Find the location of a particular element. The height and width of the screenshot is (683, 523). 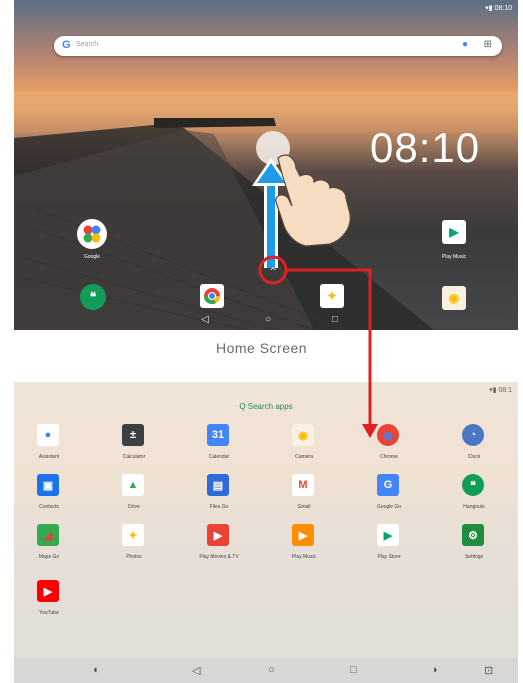

app-label: Photos is located at coordinates (134, 557).